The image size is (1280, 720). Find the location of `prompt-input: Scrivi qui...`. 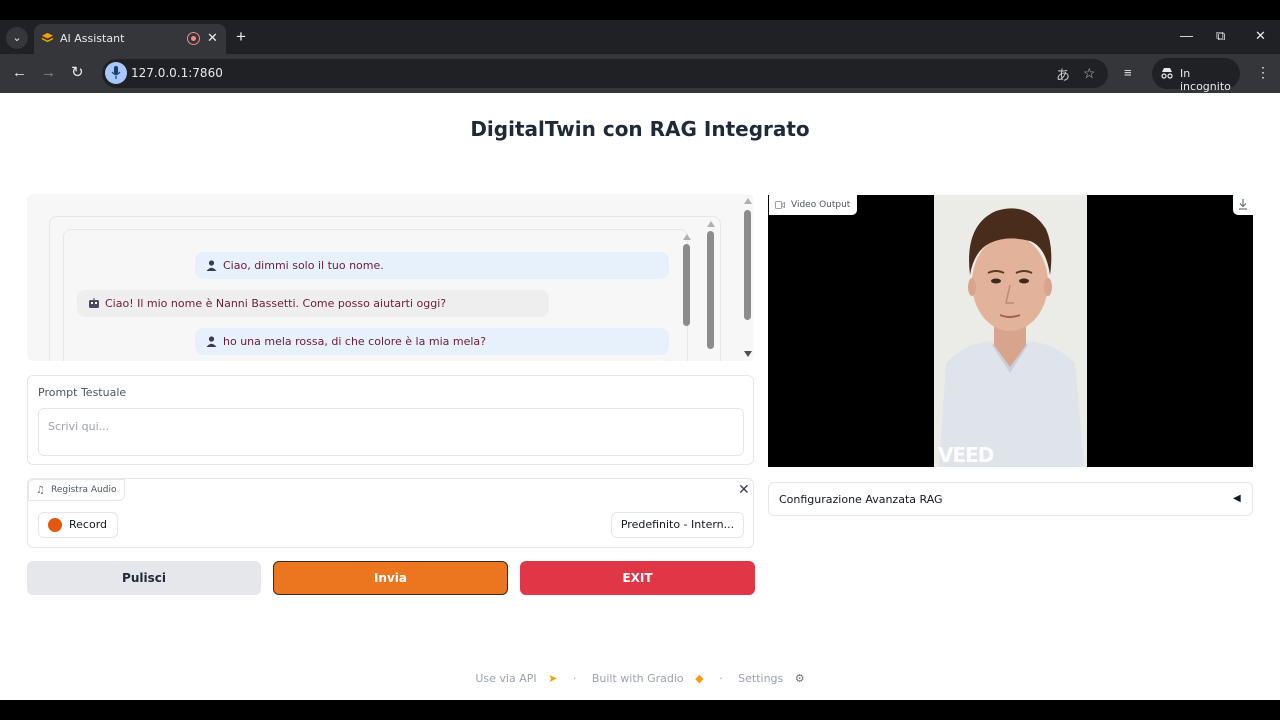

prompt-input: Scrivi qui... is located at coordinates (391, 432).